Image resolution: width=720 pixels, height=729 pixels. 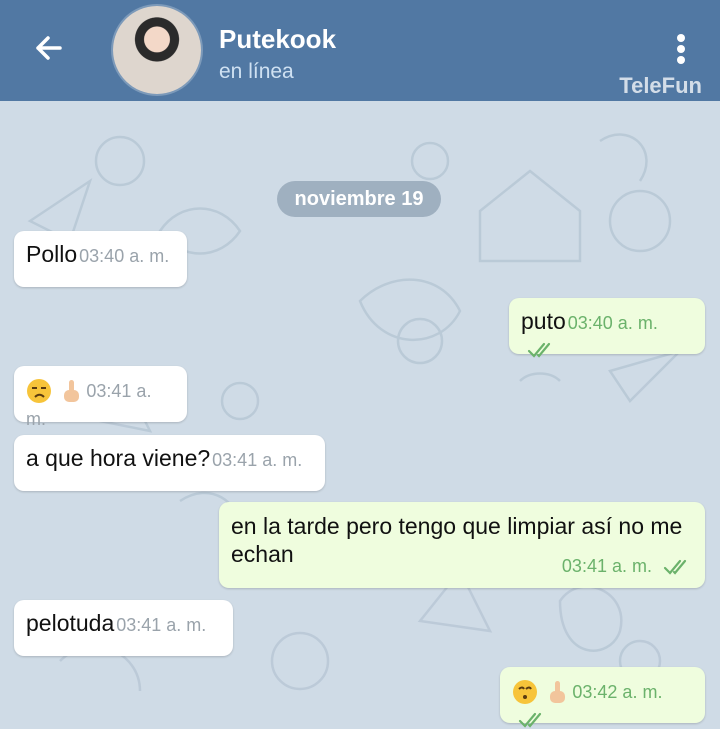 What do you see at coordinates (359, 199) in the screenshot?
I see `date-separator: noviembre 19` at bounding box center [359, 199].